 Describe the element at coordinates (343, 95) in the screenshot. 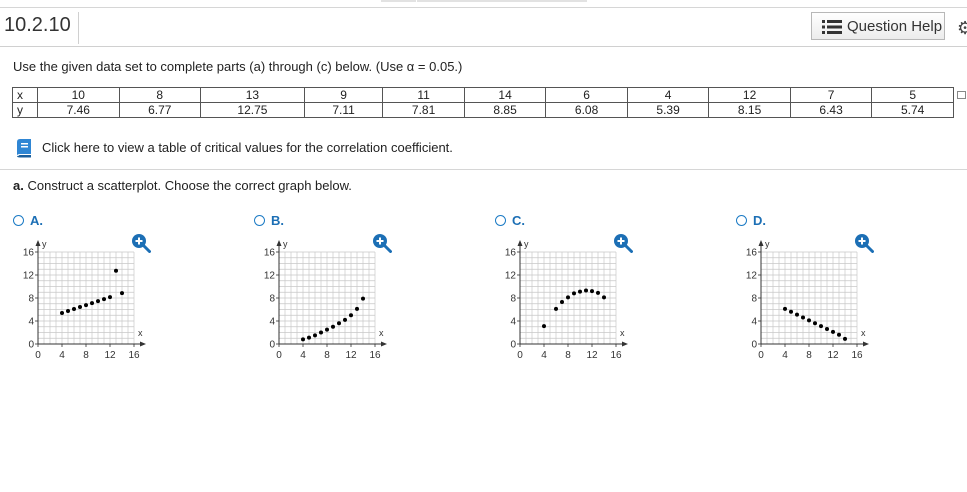

I see `x-cell: 9` at that location.